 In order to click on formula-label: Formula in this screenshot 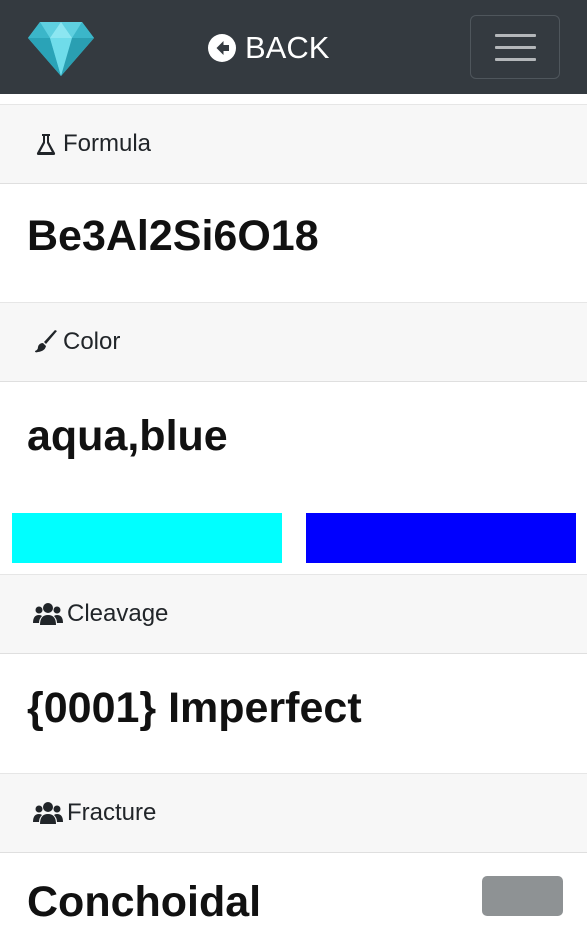, I will do `click(107, 143)`.